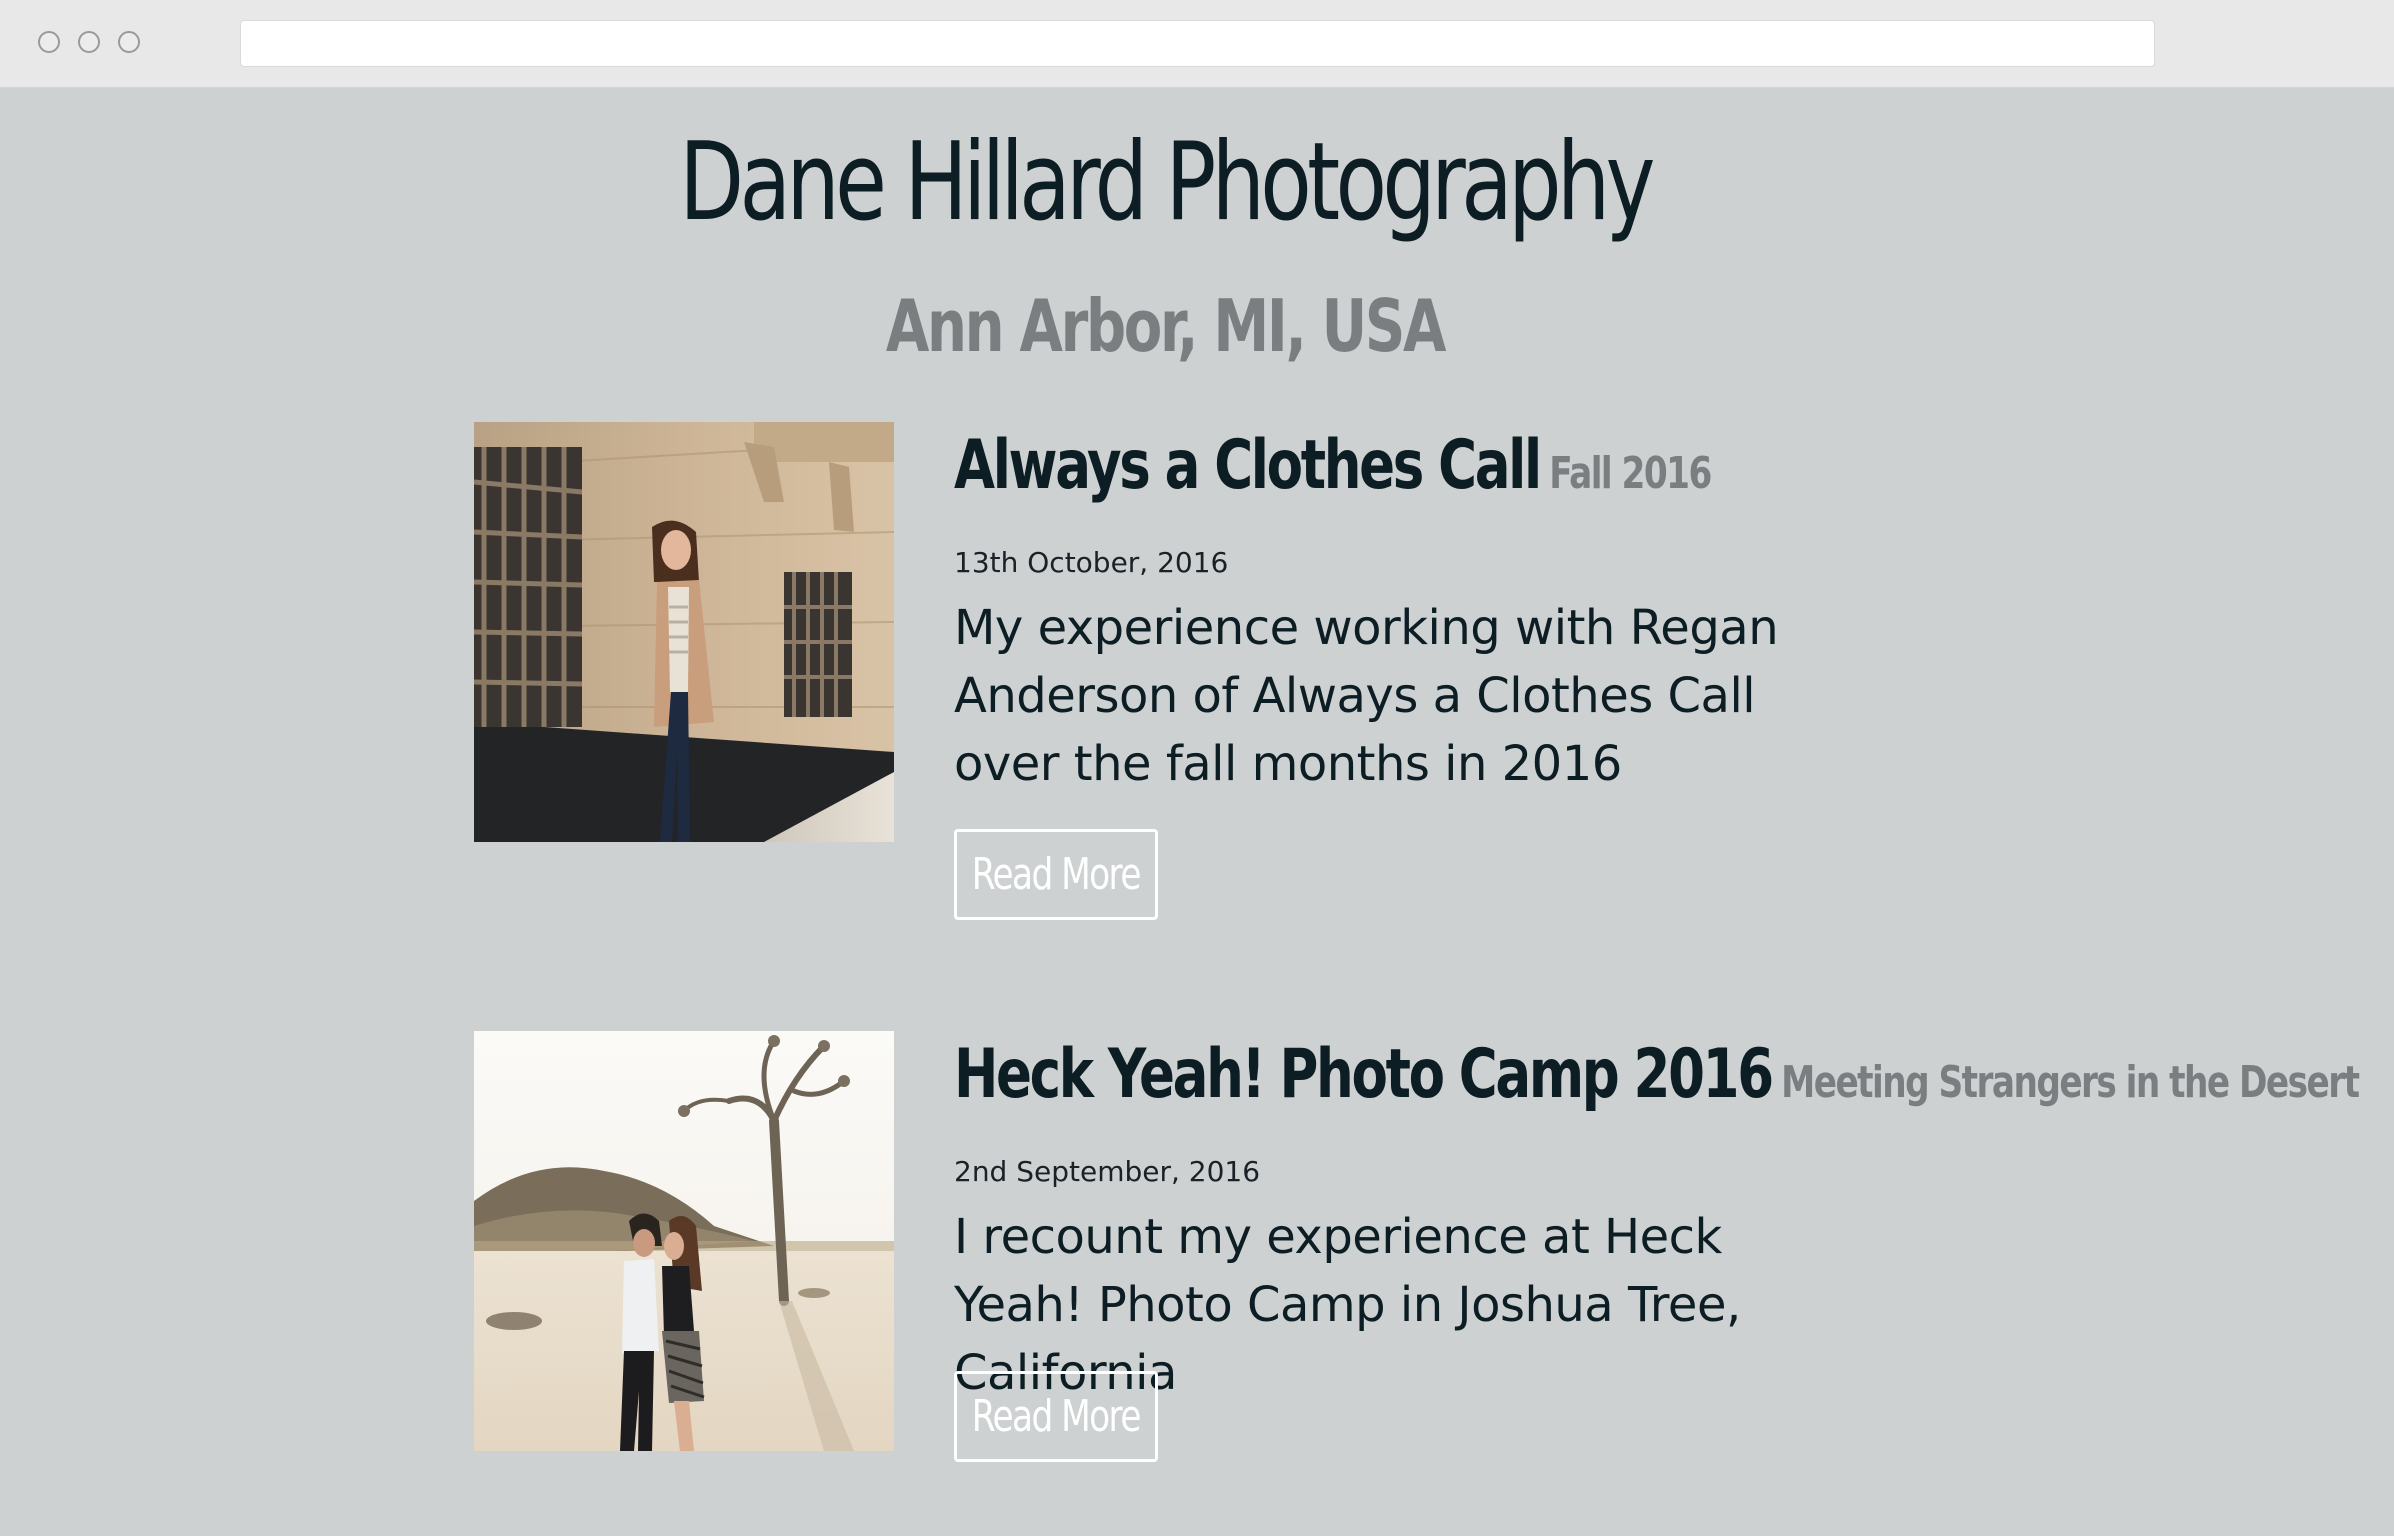 The image size is (2394, 1536). Describe the element at coordinates (1091, 562) in the screenshot. I see `post-date: 13th October, 2016` at that location.